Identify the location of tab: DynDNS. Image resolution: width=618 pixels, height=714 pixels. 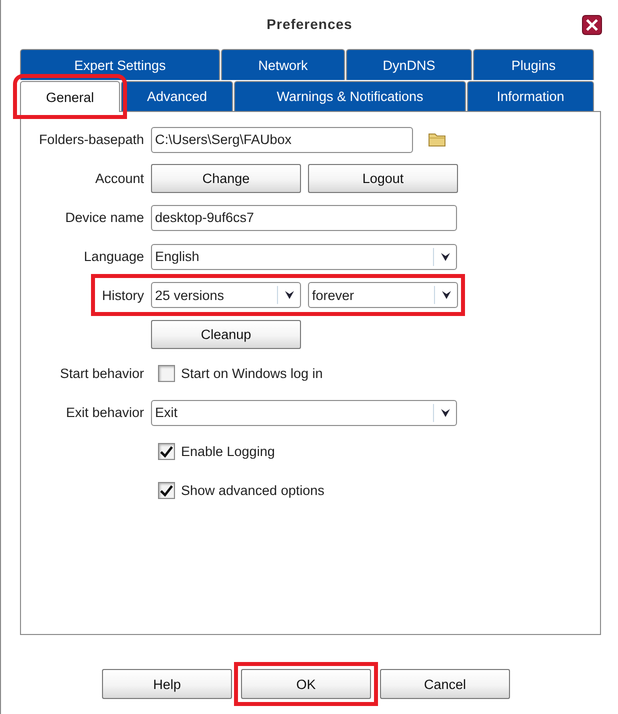
(409, 64).